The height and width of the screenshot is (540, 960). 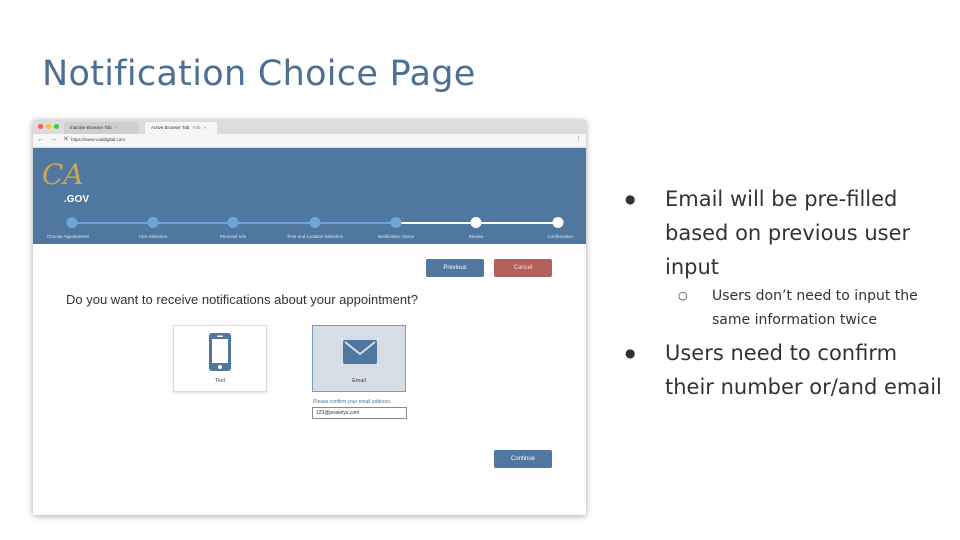 I want to click on maximize-window-dot, so click(x=56, y=126).